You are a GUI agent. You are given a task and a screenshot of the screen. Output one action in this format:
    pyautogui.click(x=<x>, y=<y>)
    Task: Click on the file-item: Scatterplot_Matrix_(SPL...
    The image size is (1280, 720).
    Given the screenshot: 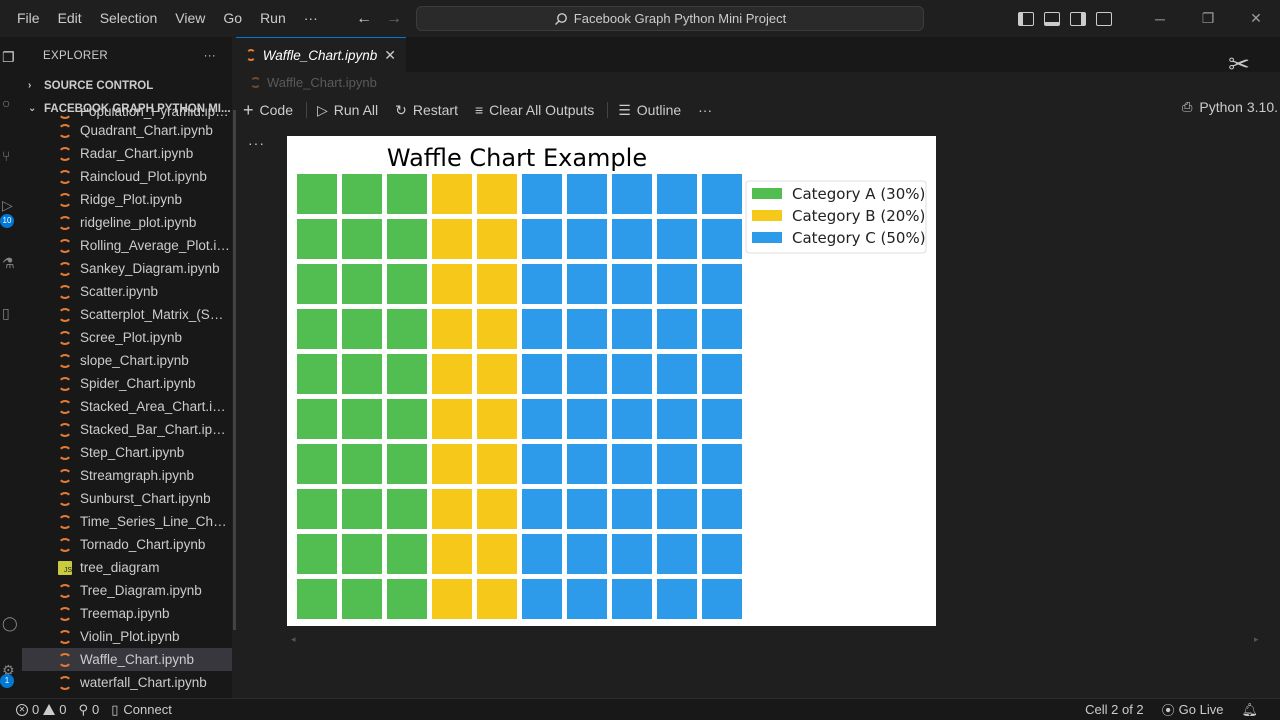 What is the action you would take?
    pyautogui.click(x=127, y=314)
    